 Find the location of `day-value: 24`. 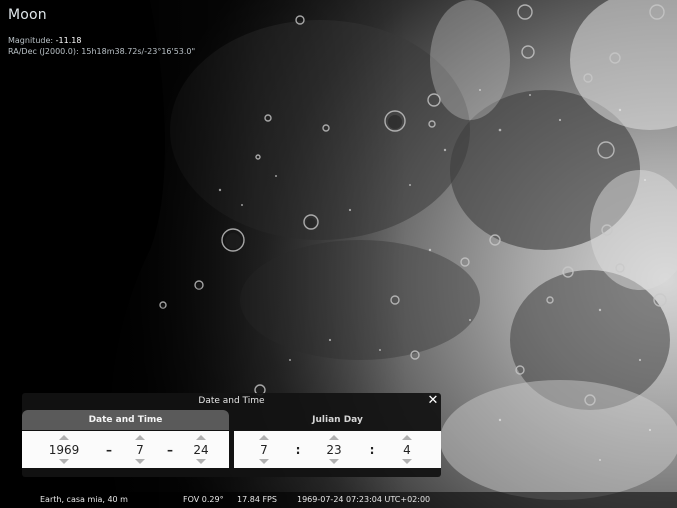

day-value: 24 is located at coordinates (201, 450).